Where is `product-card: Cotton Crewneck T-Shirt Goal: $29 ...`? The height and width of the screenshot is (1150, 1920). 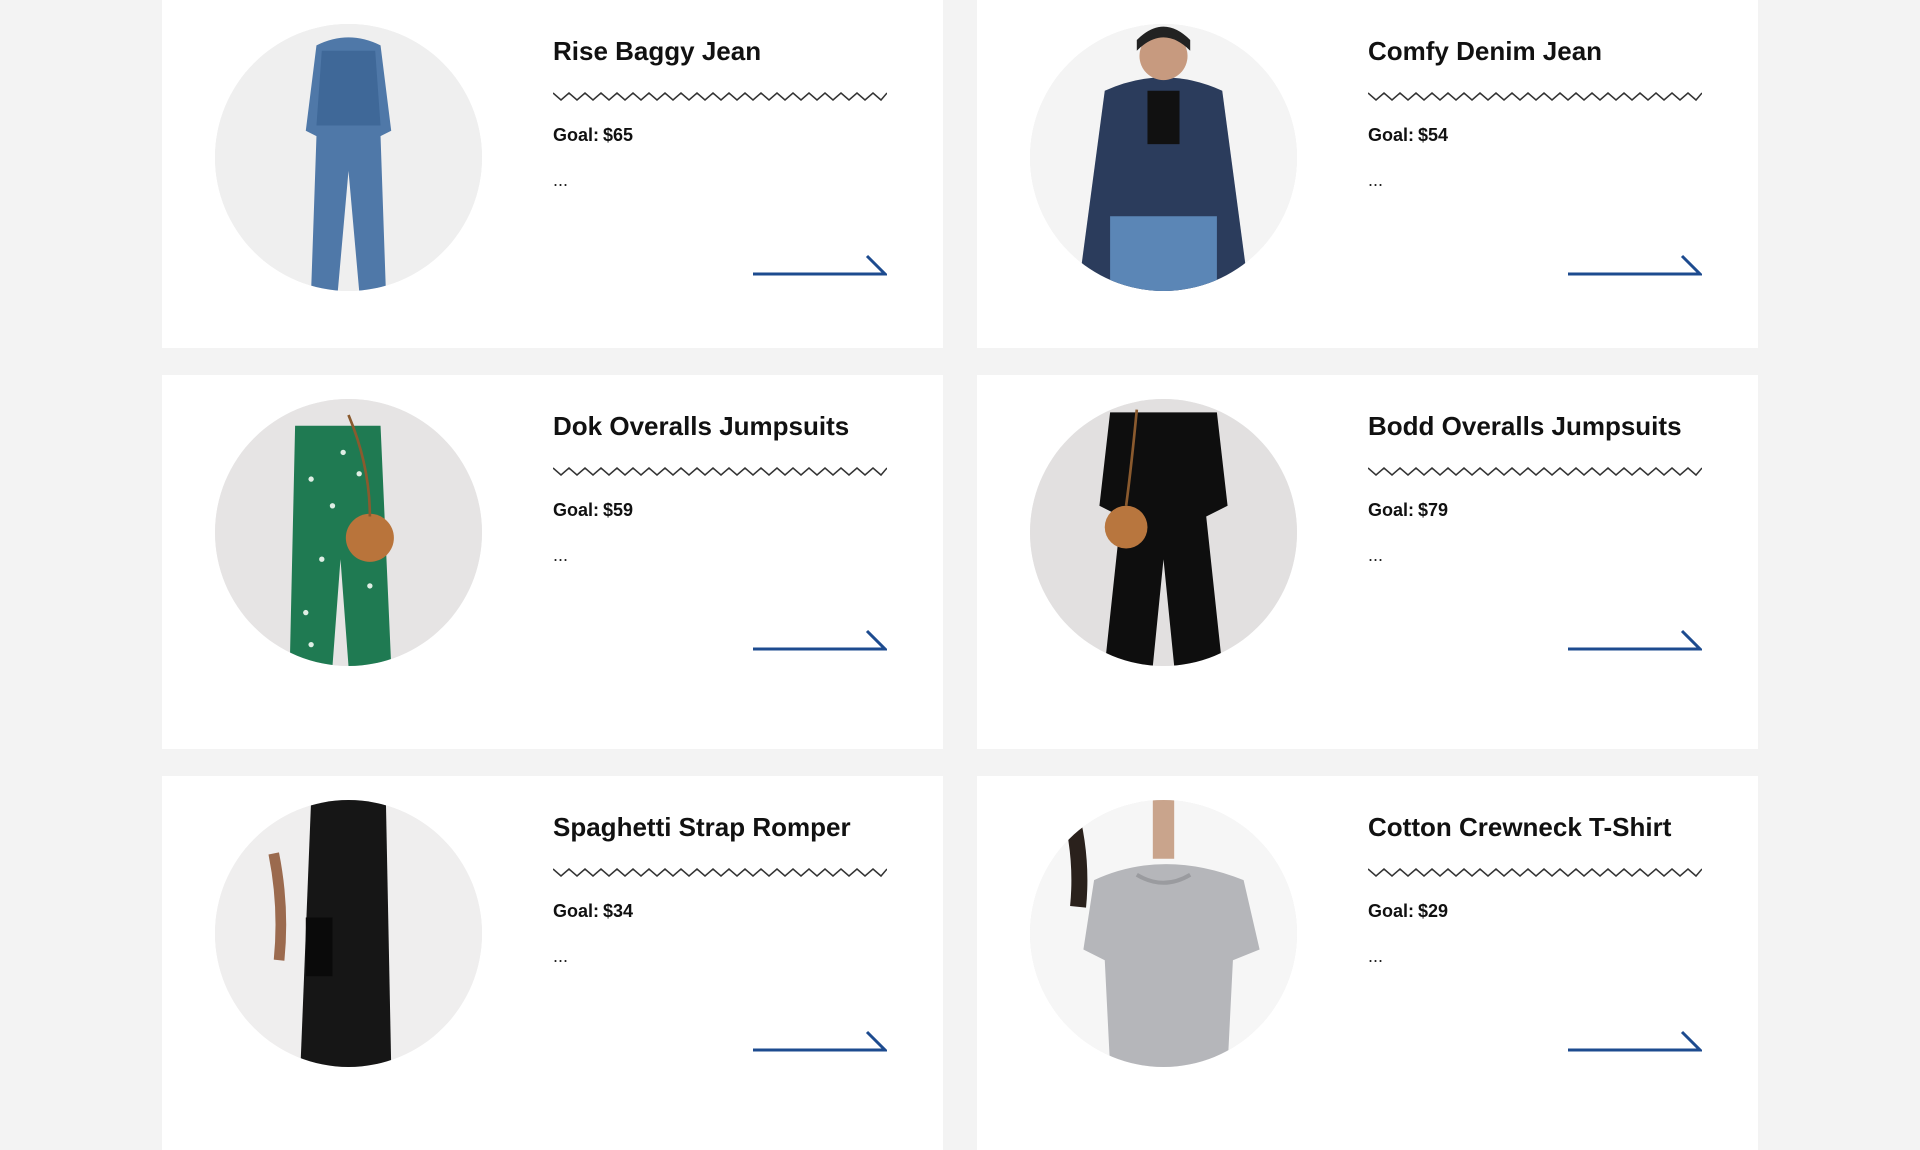
product-card: Cotton Crewneck T-Shirt Goal: $29 ... is located at coordinates (1367, 963).